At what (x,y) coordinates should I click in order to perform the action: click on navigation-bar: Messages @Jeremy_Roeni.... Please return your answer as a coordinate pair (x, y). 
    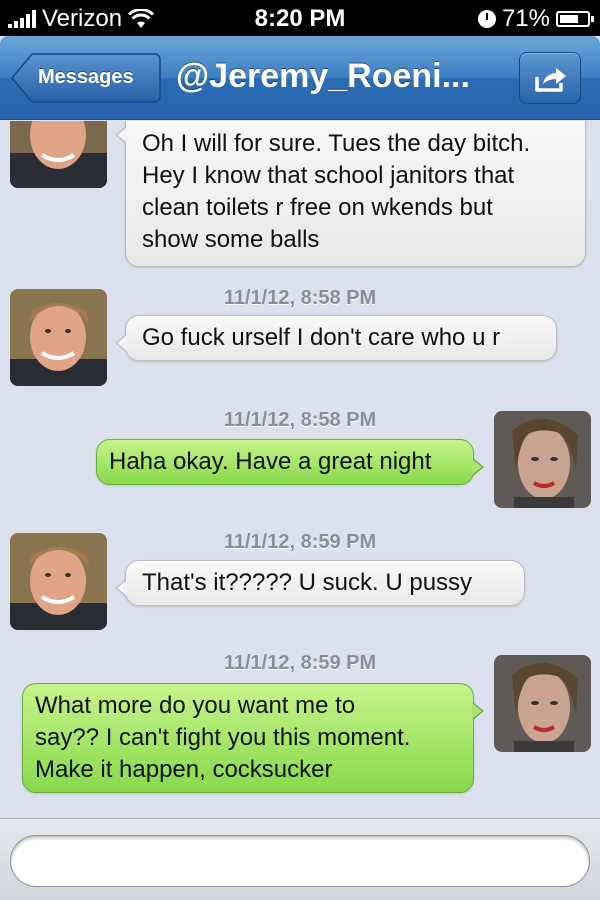
    Looking at the image, I should click on (300, 78).